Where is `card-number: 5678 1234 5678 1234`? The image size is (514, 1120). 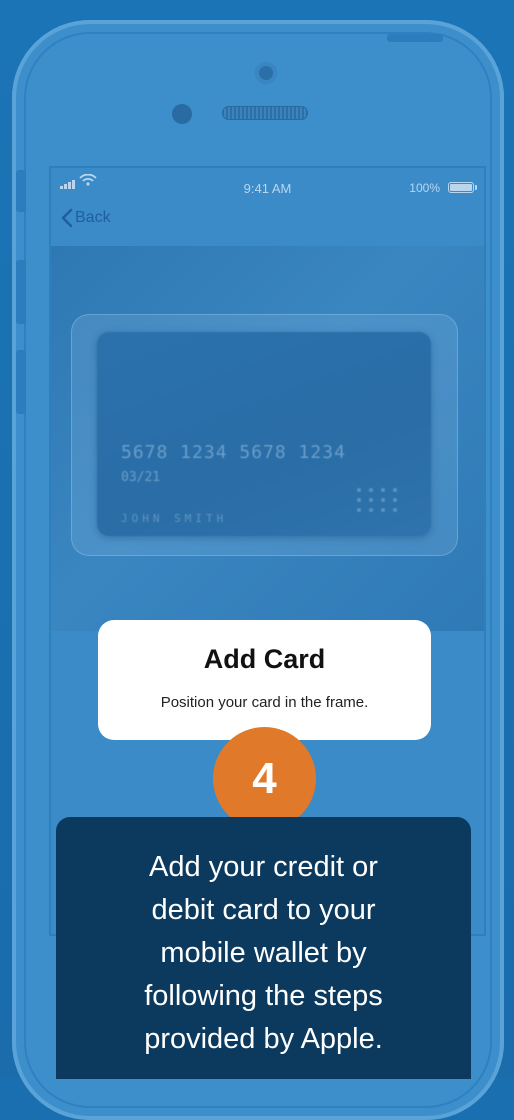 card-number: 5678 1234 5678 1234 is located at coordinates (233, 452).